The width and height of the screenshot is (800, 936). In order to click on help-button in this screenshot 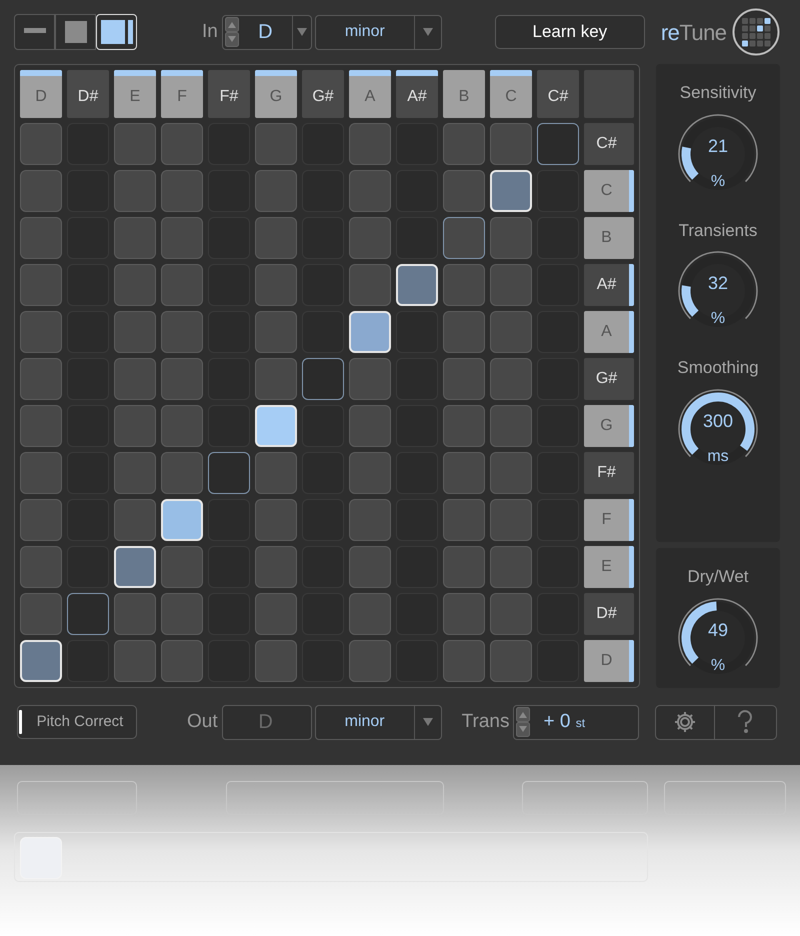, I will do `click(745, 722)`.